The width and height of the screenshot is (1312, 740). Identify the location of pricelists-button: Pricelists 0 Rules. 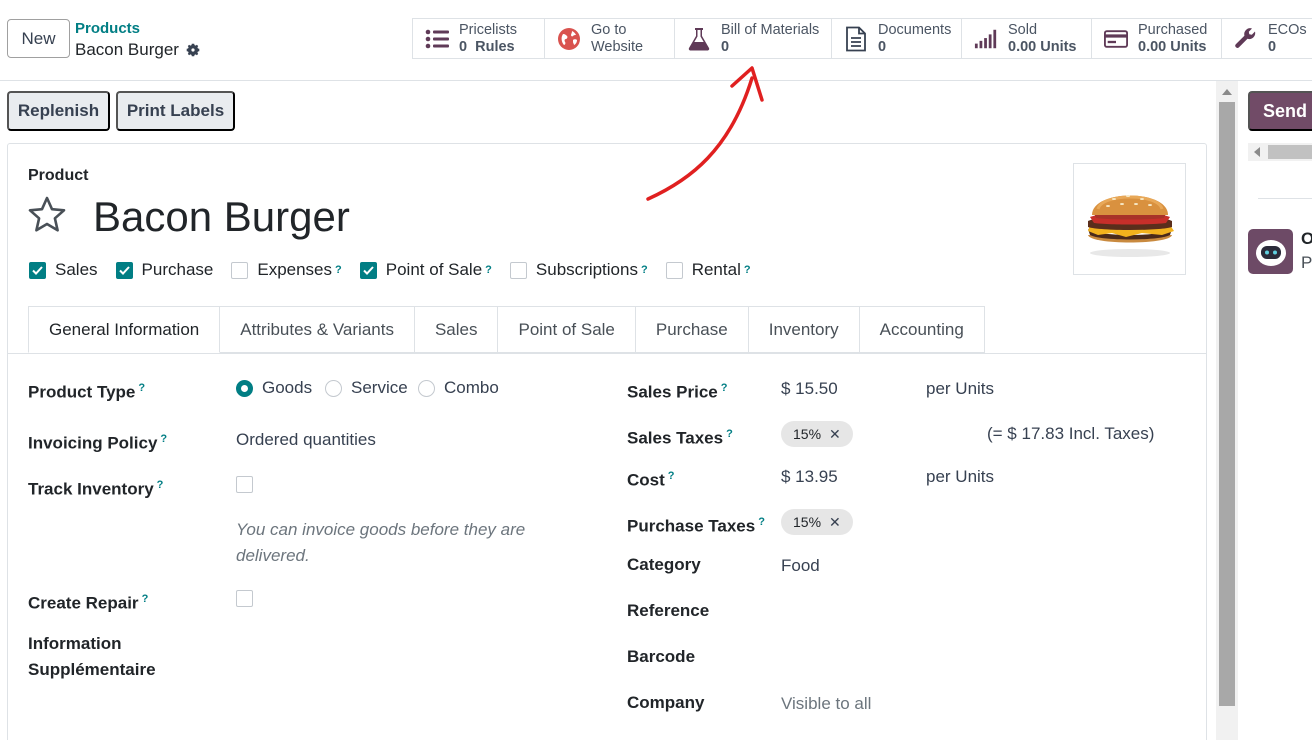
(479, 38).